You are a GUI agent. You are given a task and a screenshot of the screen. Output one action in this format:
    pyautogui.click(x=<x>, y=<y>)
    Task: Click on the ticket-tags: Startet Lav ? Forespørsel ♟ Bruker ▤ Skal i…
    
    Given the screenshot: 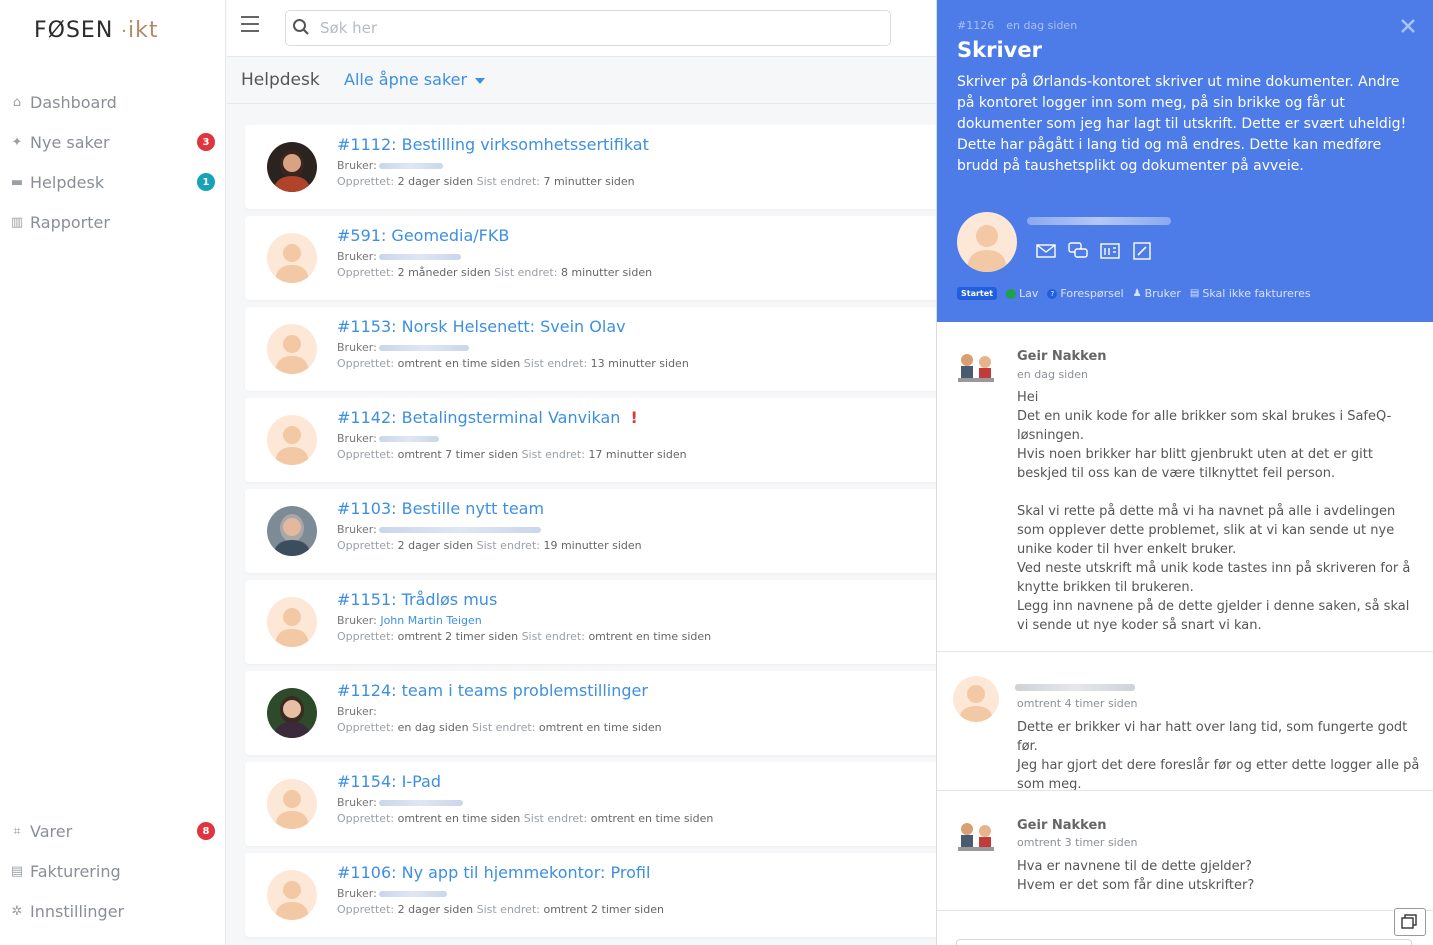 What is the action you would take?
    pyautogui.click(x=1138, y=293)
    